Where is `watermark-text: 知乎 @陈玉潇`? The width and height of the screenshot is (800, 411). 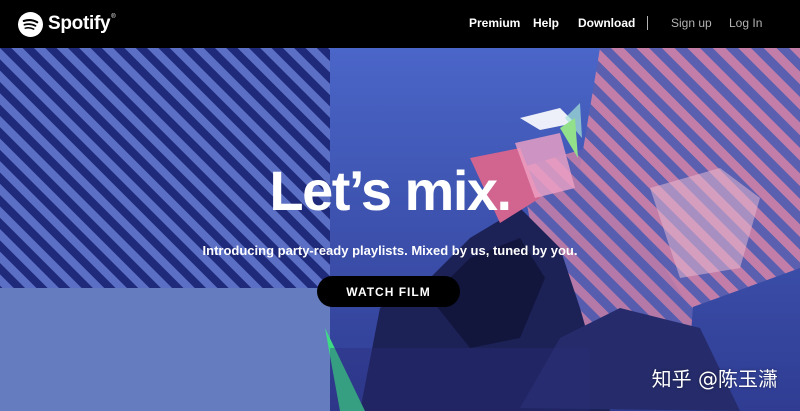
watermark-text: 知乎 @陈玉潇 is located at coordinates (714, 379).